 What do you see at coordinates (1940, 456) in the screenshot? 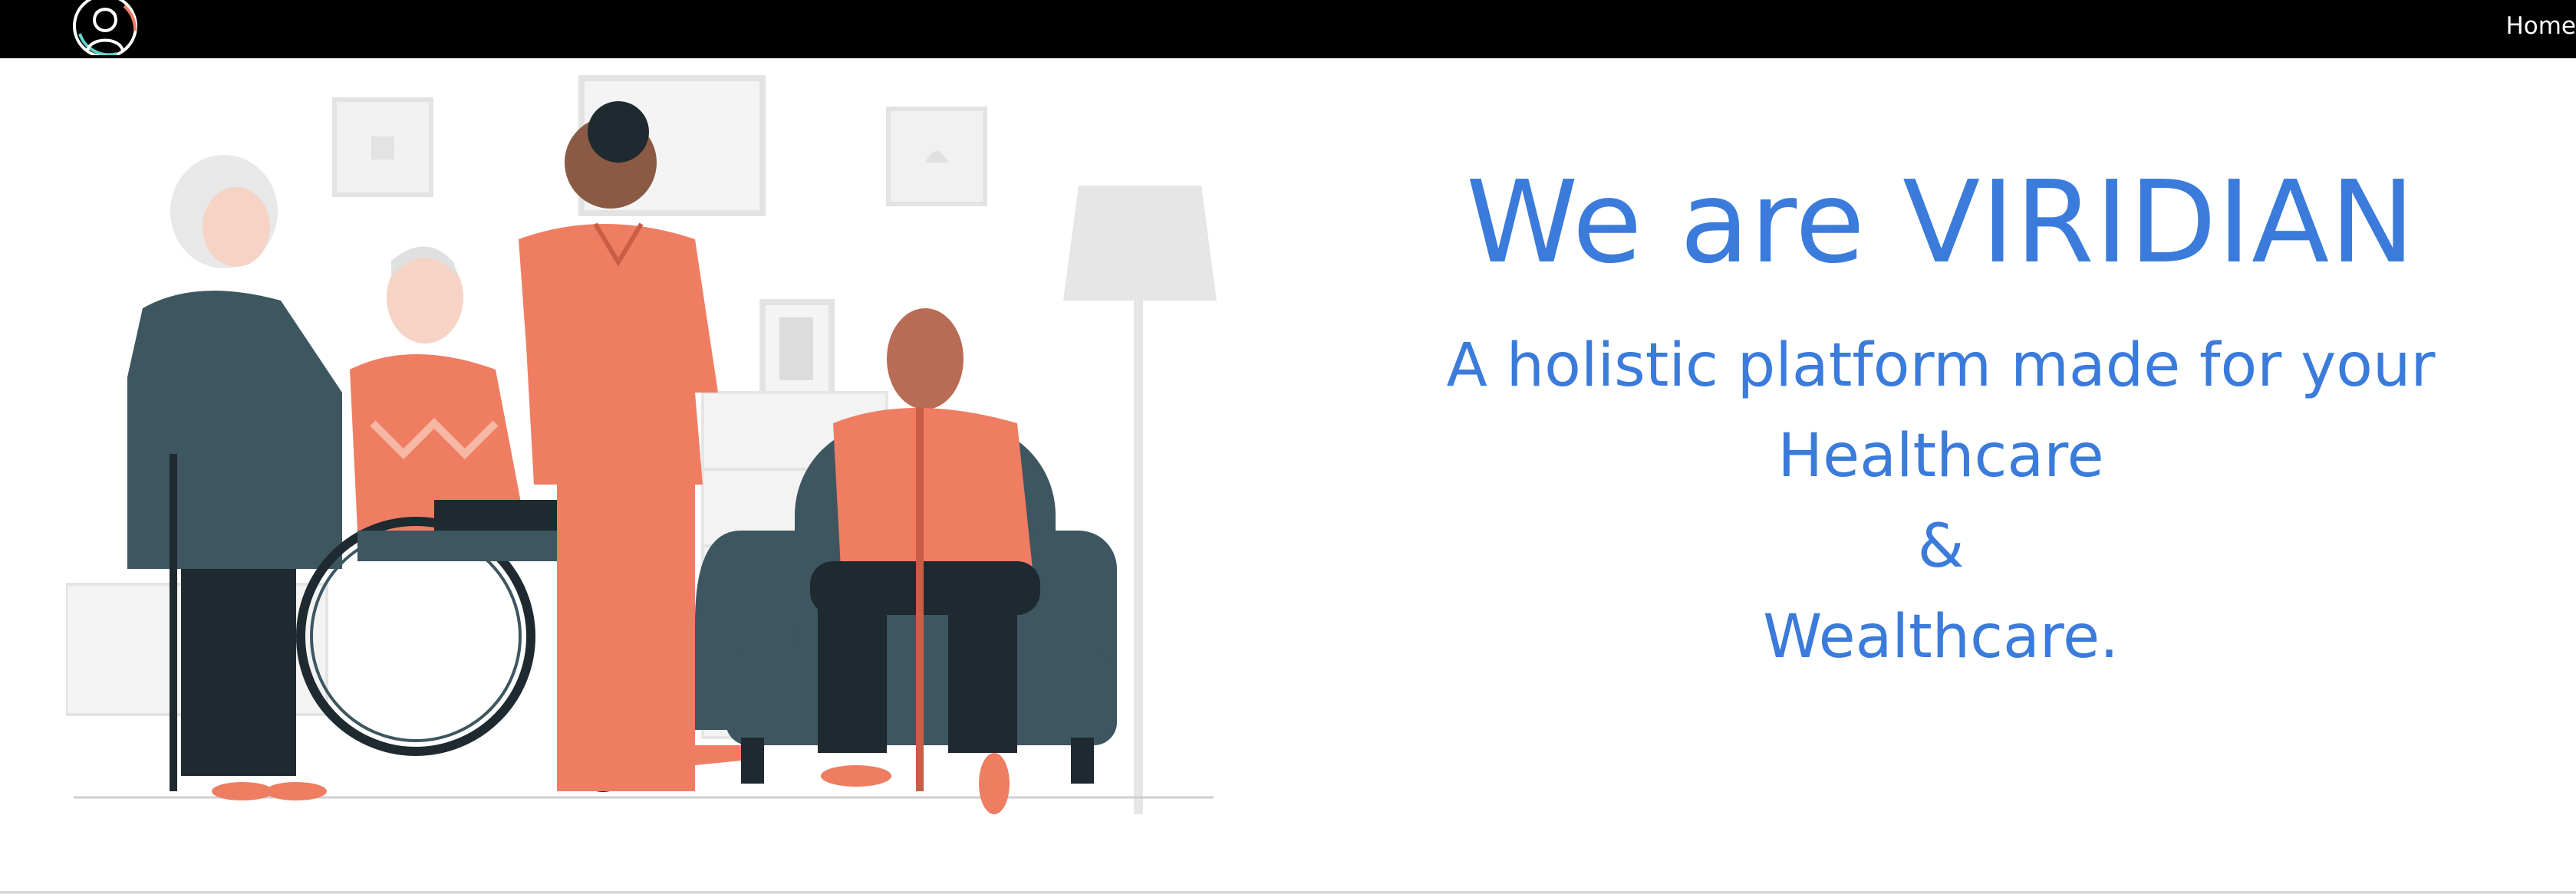
I see `tagline-line-2: Healthcare` at bounding box center [1940, 456].